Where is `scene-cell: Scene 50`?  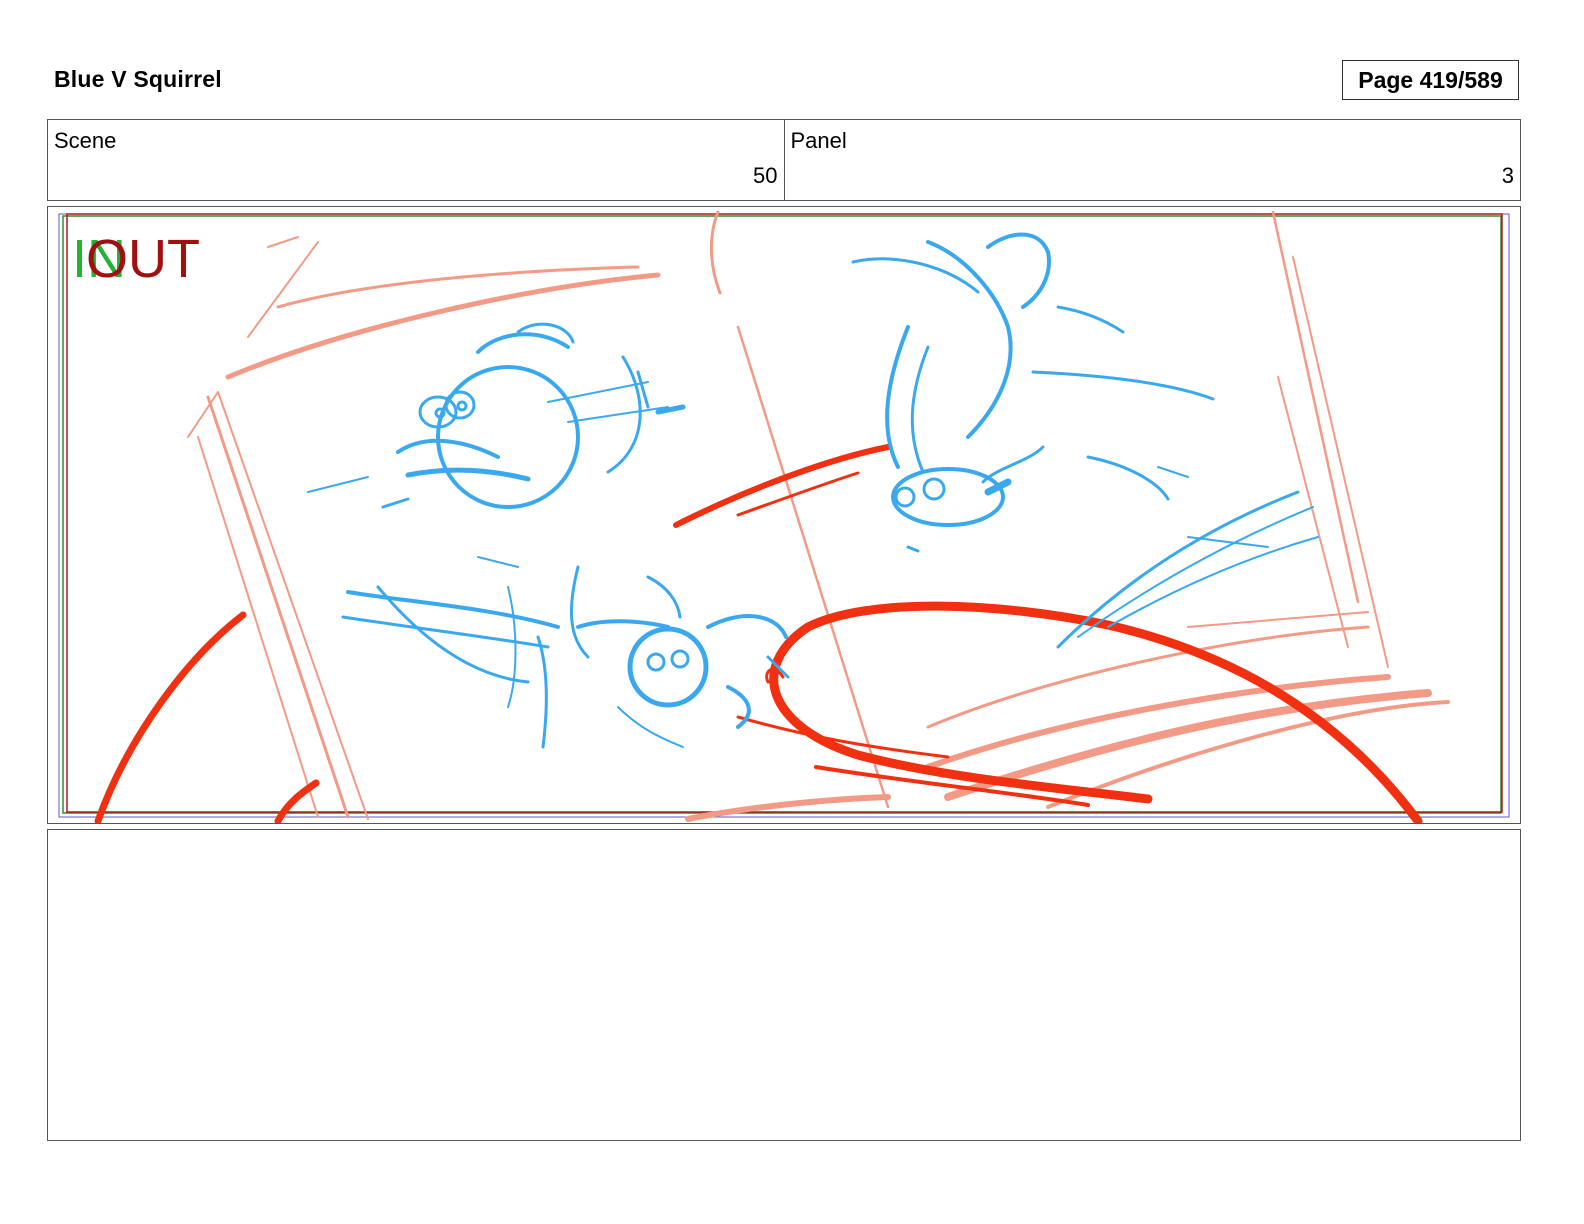
scene-cell: Scene 50 is located at coordinates (416, 160).